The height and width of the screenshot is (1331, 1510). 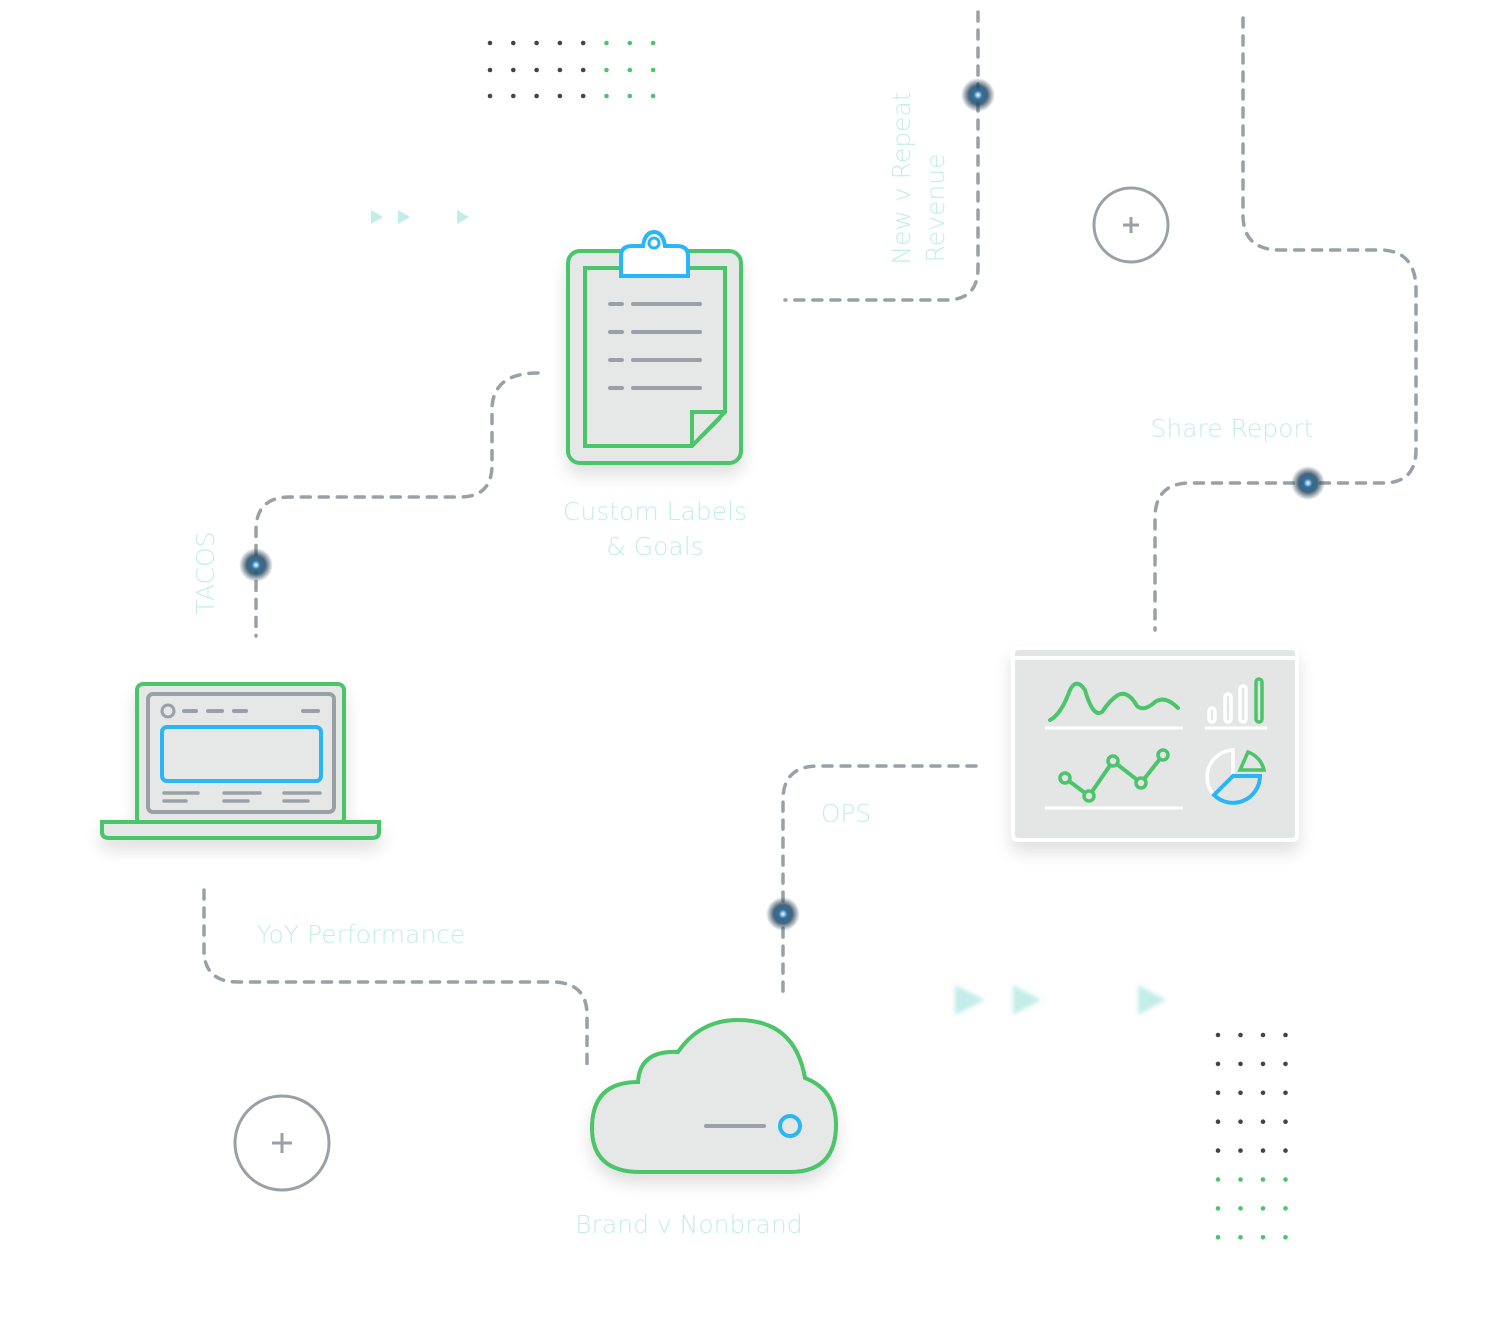 What do you see at coordinates (654, 546) in the screenshot?
I see `label-custom-labels-goals: & Goals` at bounding box center [654, 546].